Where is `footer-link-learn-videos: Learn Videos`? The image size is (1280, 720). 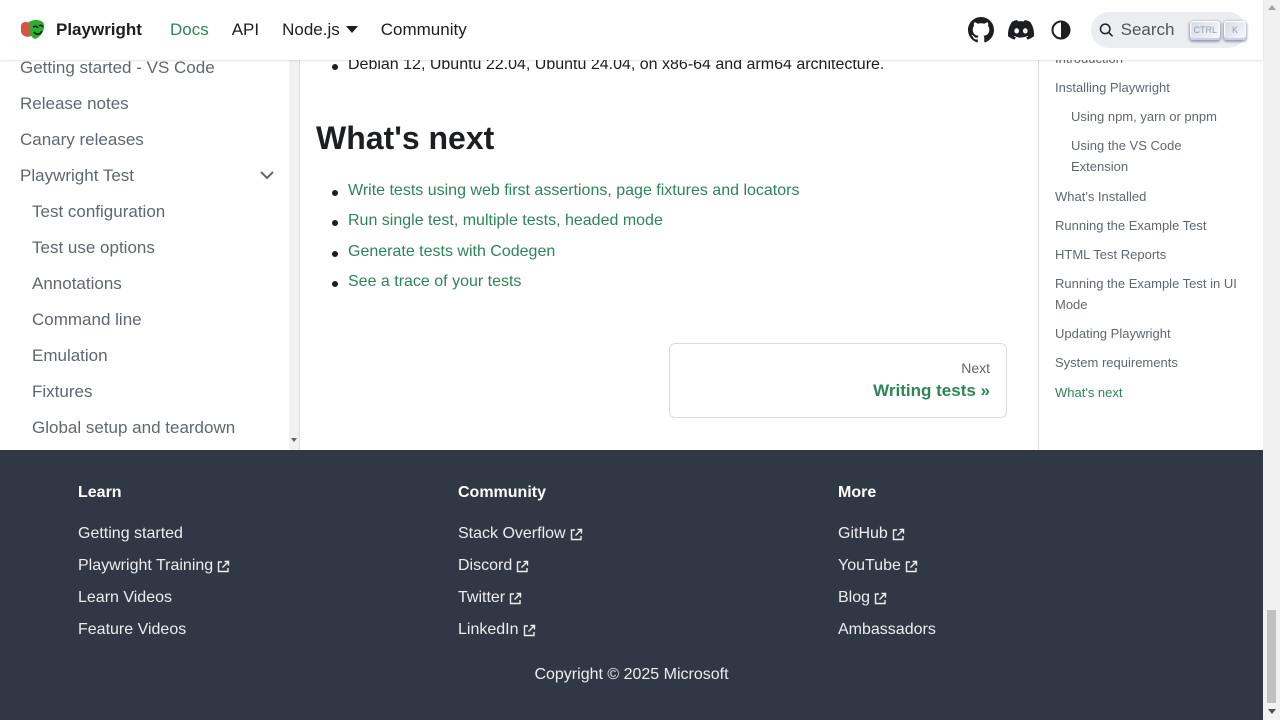
footer-link-learn-videos: Learn Videos is located at coordinates (125, 598).